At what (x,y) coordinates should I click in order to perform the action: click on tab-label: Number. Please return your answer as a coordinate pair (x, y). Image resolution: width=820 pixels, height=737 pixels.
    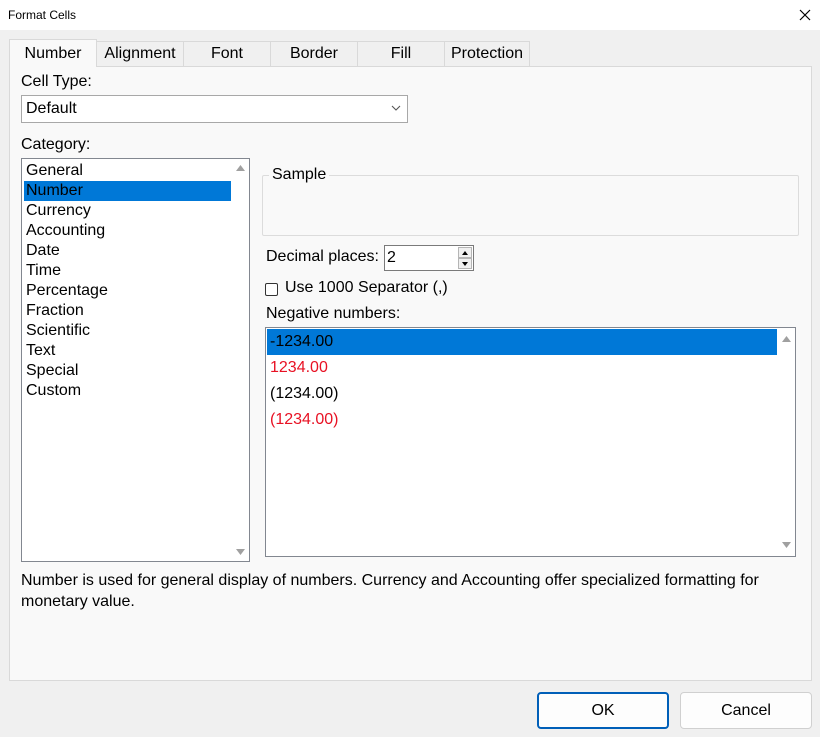
    Looking at the image, I should click on (53, 53).